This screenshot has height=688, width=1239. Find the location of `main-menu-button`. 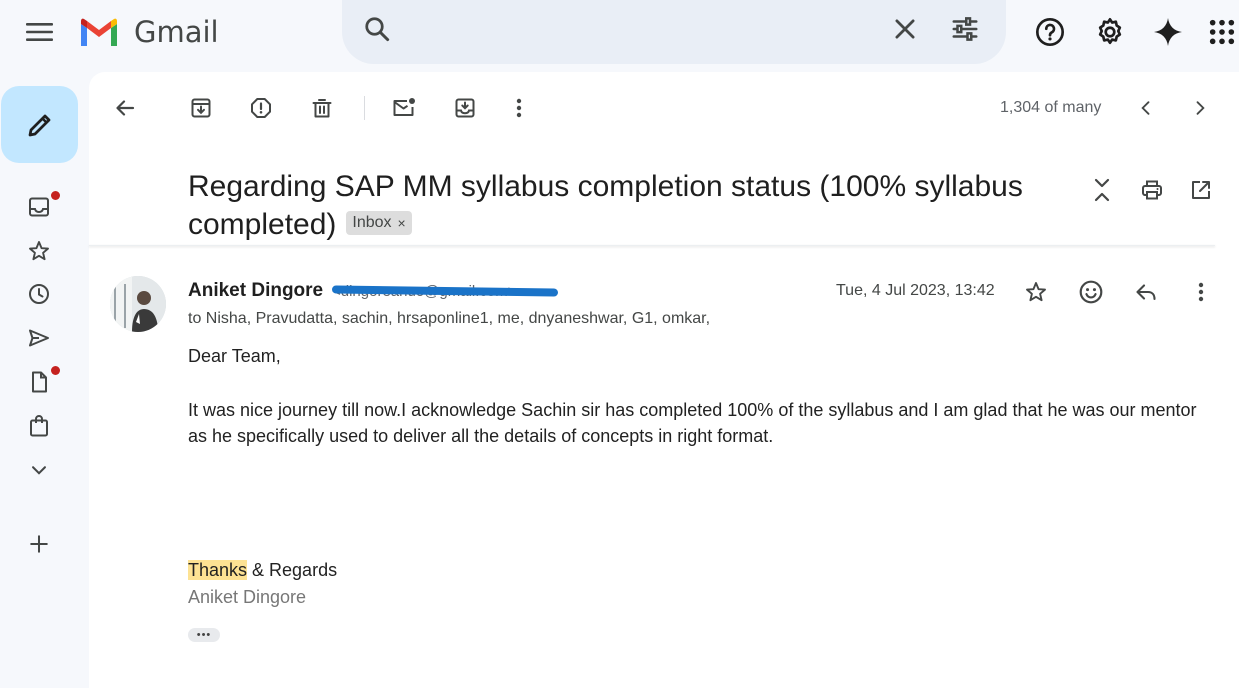

main-menu-button is located at coordinates (40, 32).